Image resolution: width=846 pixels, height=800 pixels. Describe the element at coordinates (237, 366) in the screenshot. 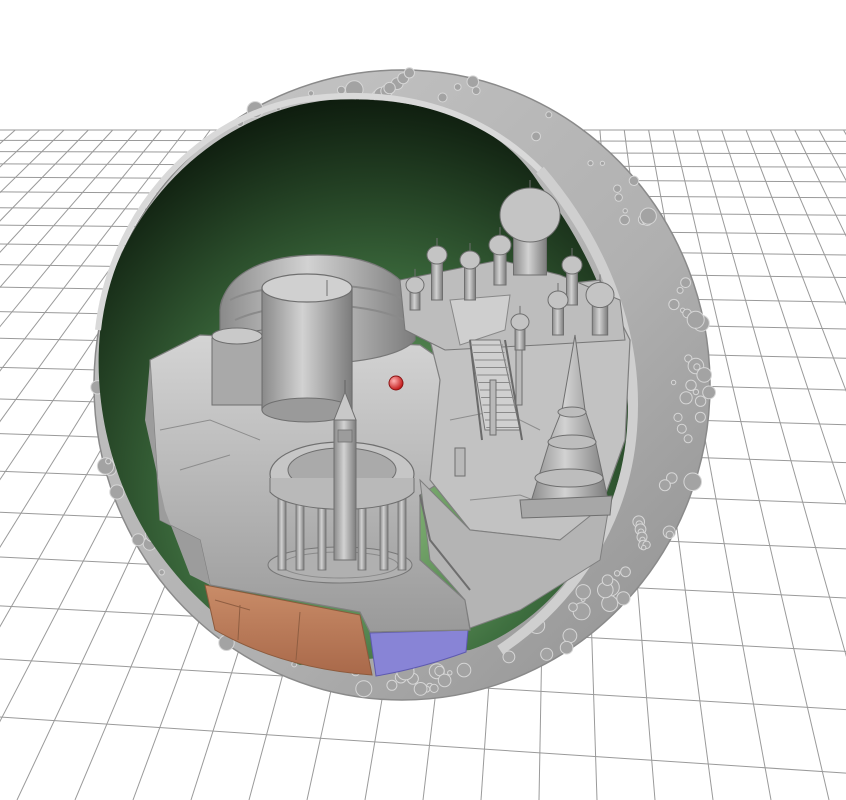

I see `side-annex` at that location.